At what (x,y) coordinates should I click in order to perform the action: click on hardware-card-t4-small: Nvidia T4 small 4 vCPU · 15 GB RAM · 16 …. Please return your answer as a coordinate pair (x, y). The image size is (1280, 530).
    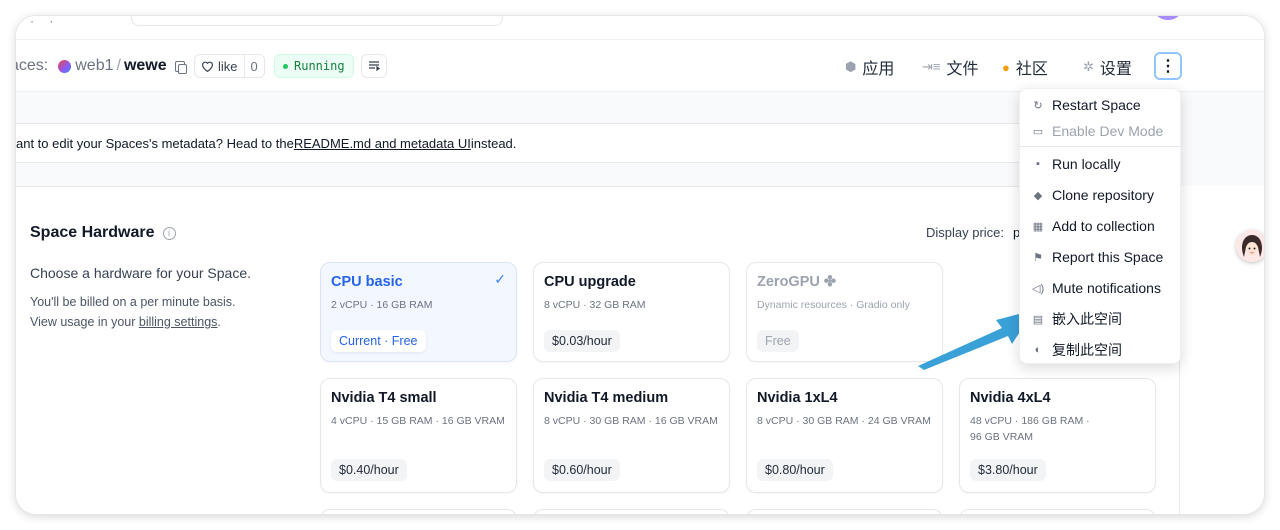
    Looking at the image, I should click on (418, 435).